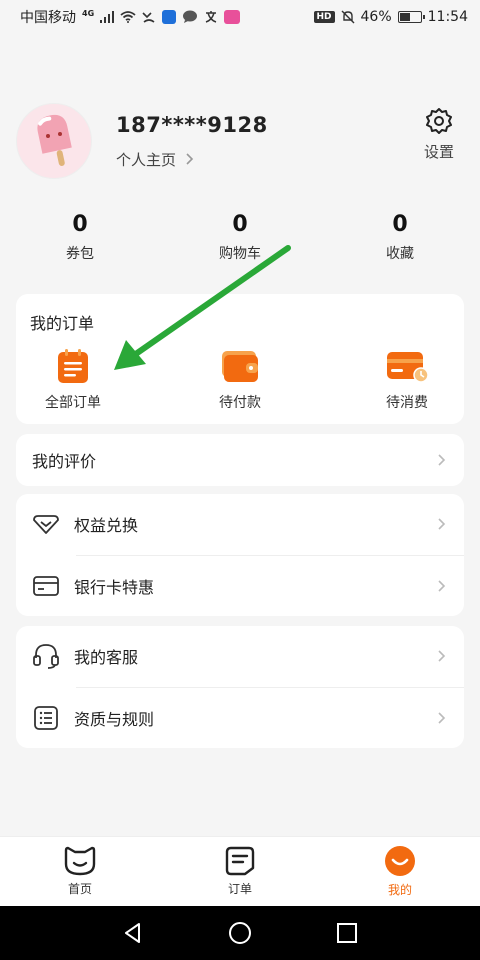  I want to click on signal-icon, so click(107, 17).